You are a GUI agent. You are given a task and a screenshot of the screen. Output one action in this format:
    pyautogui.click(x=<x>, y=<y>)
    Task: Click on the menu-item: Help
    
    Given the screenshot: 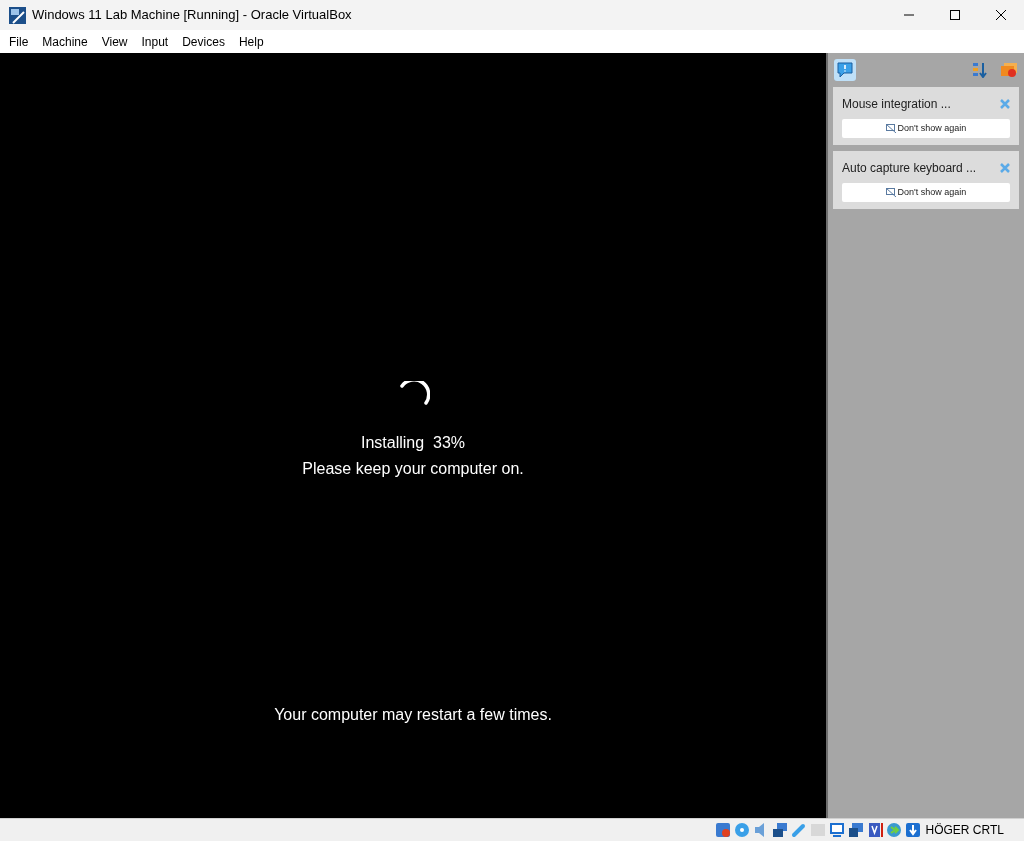 What is the action you would take?
    pyautogui.click(x=251, y=41)
    